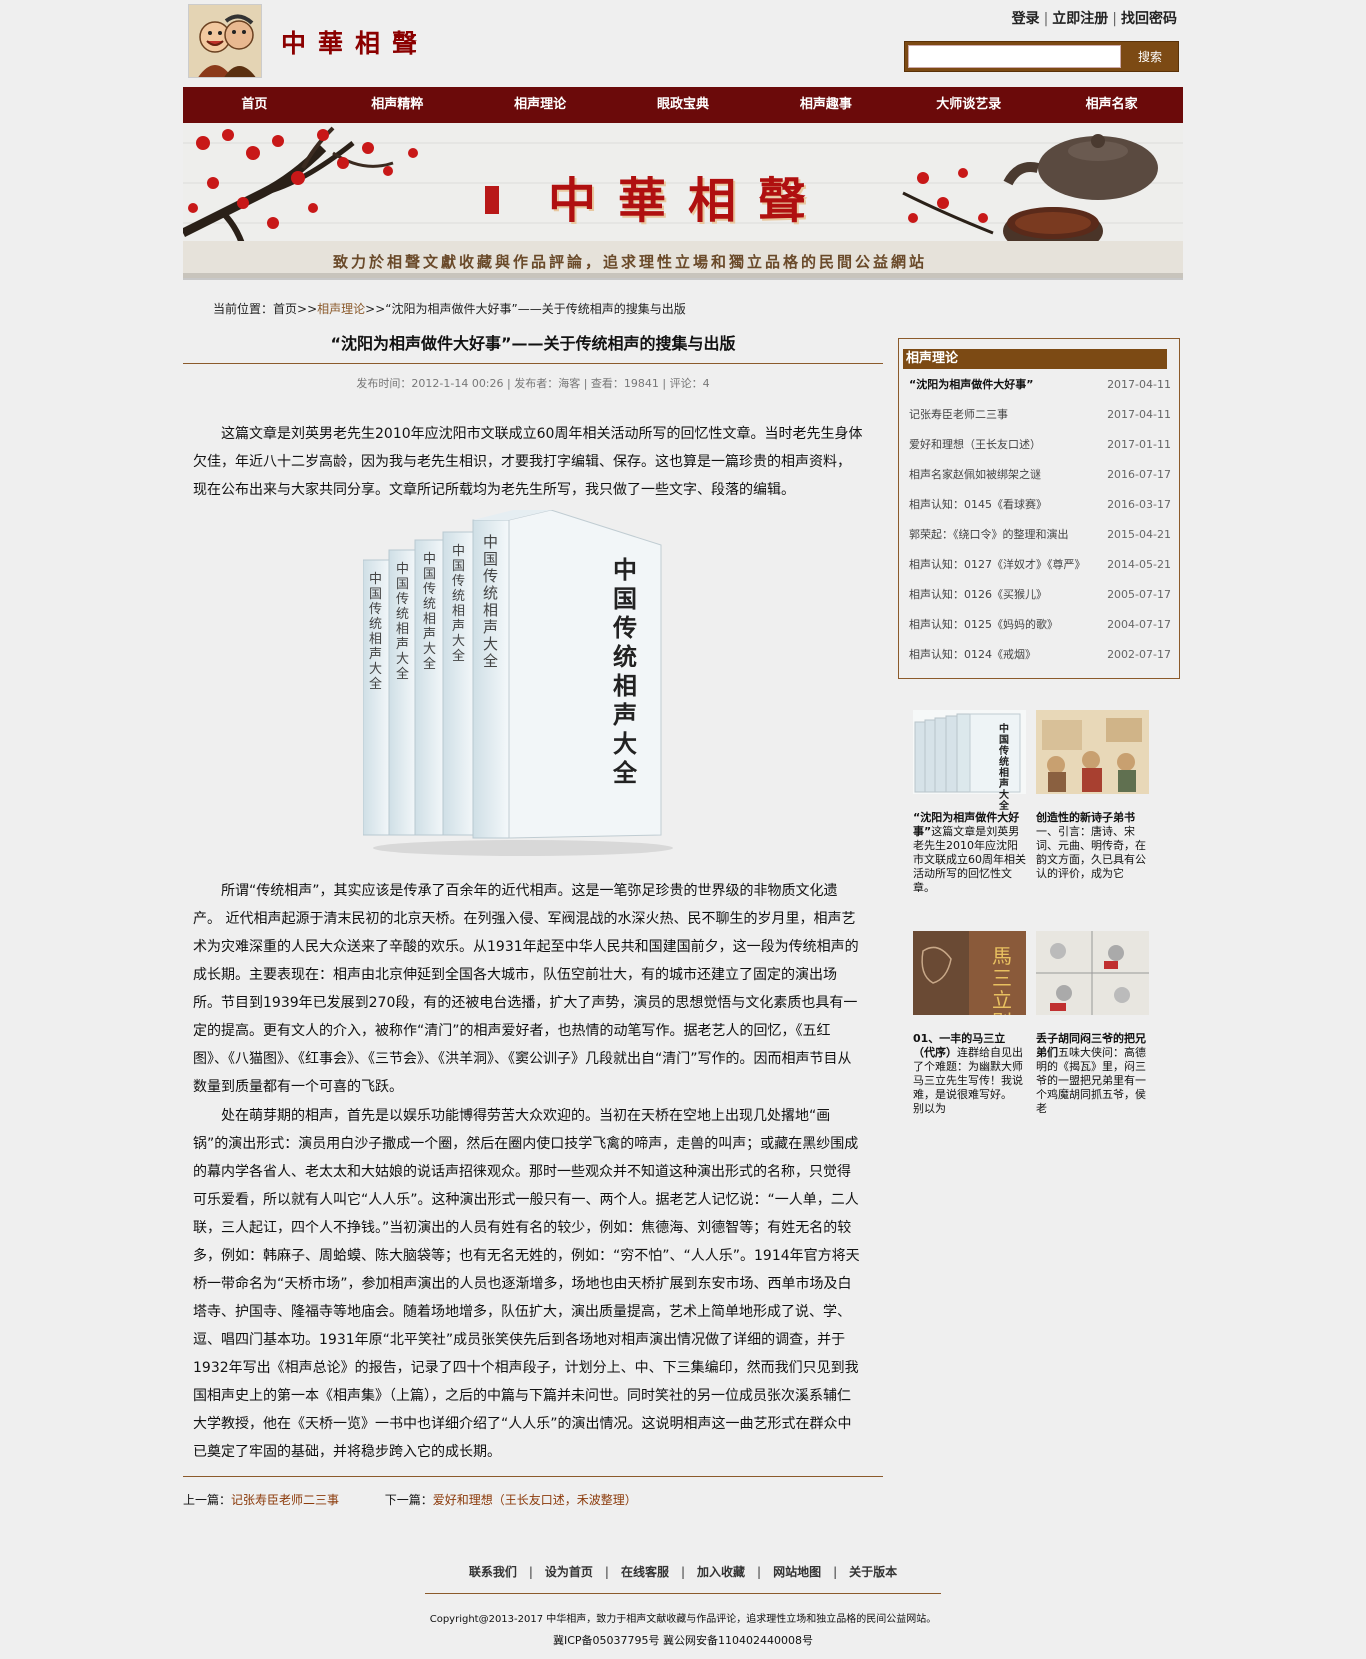 Image resolution: width=1366 pixels, height=1659 pixels. Describe the element at coordinates (535, 1500) in the screenshot. I see `next-article-link: 爱好和理想（王长友口述，禾波整理）` at that location.